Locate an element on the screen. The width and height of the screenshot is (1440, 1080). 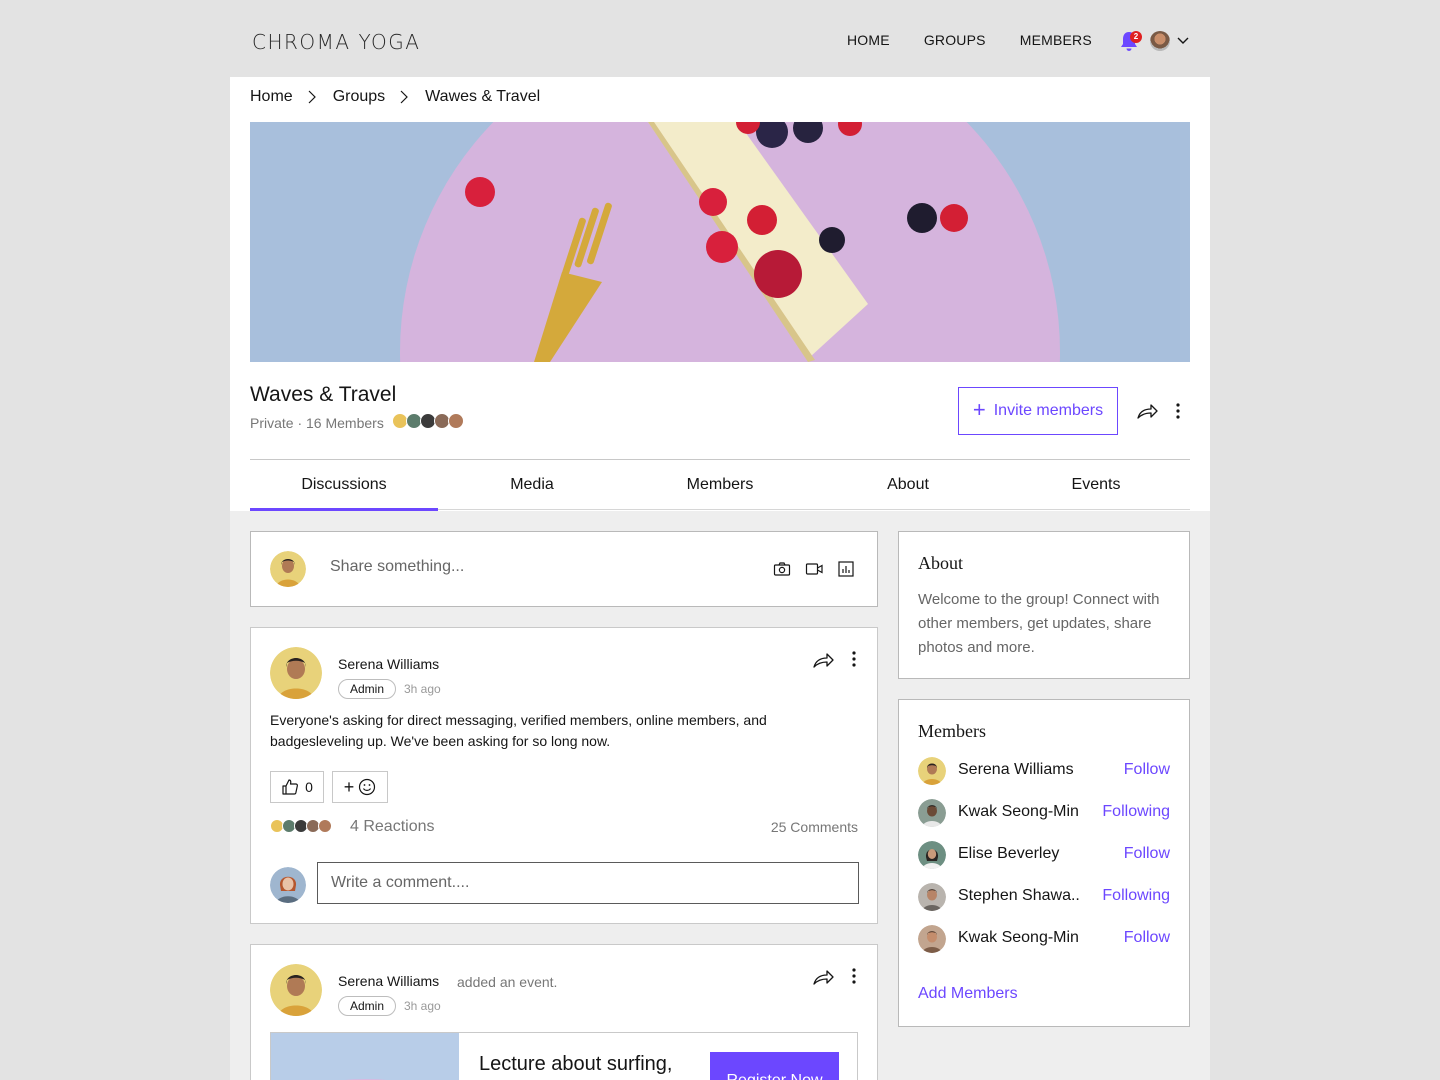
reactions-count: 4 Reactions is located at coordinates (392, 827).